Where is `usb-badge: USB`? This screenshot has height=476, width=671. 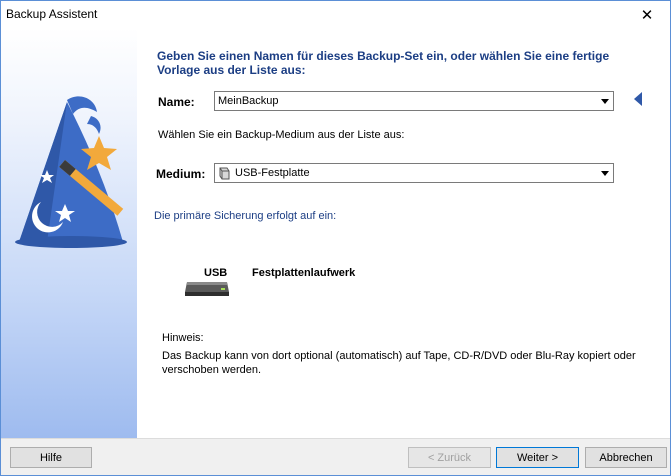 usb-badge: USB is located at coordinates (216, 273).